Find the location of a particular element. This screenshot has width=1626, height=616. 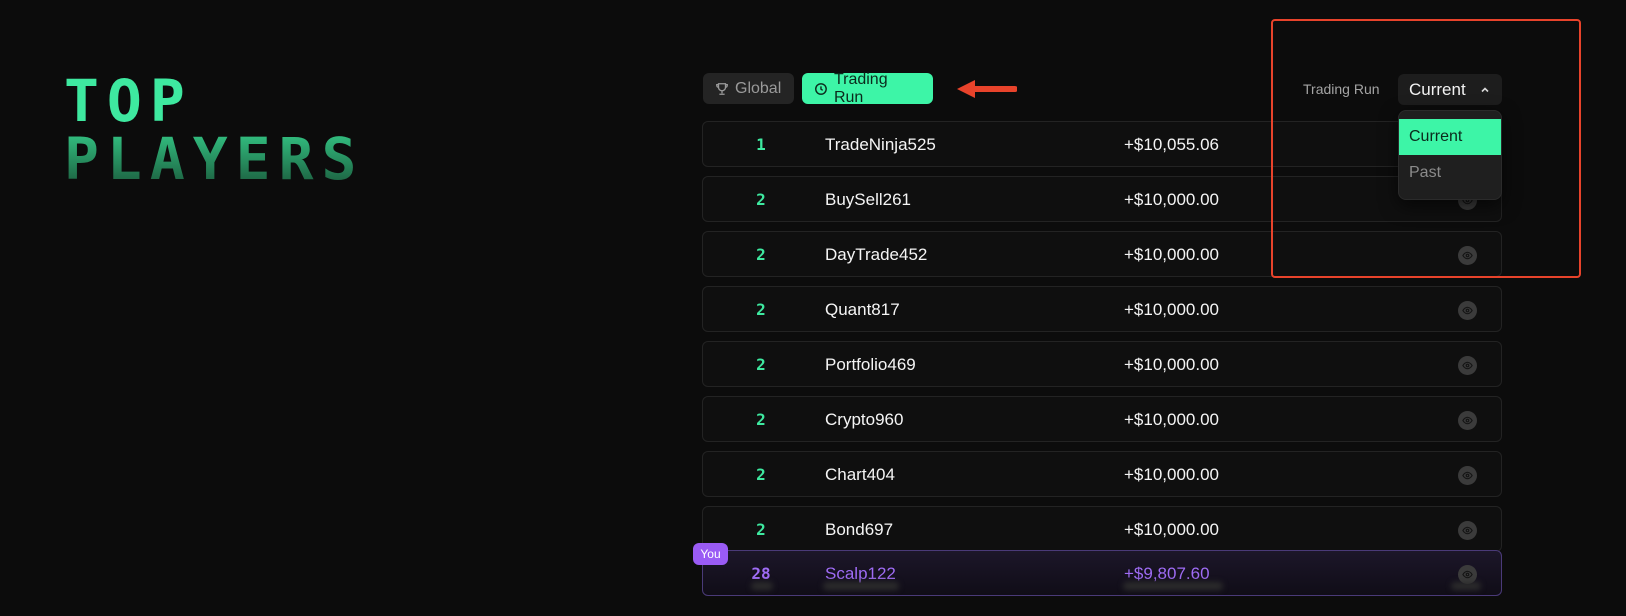

table-row: 2 Portfolio469 +$10,000.00 is located at coordinates (1102, 364).